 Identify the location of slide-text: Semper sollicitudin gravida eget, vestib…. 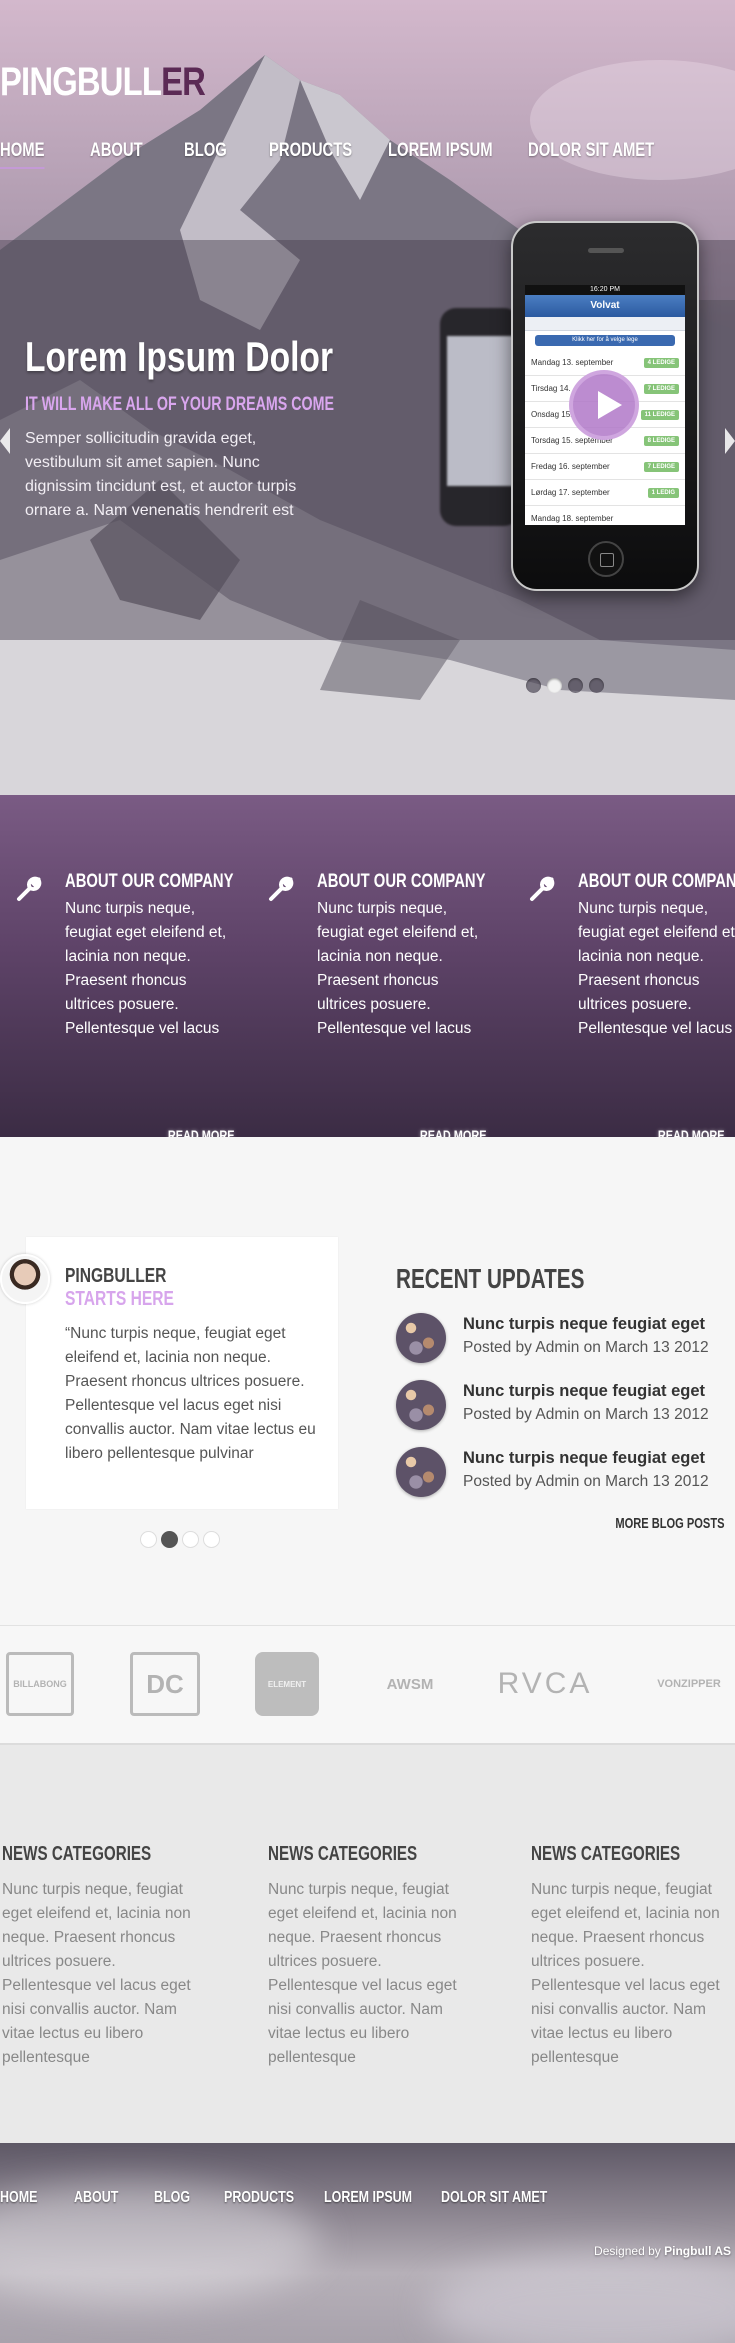
(161, 474).